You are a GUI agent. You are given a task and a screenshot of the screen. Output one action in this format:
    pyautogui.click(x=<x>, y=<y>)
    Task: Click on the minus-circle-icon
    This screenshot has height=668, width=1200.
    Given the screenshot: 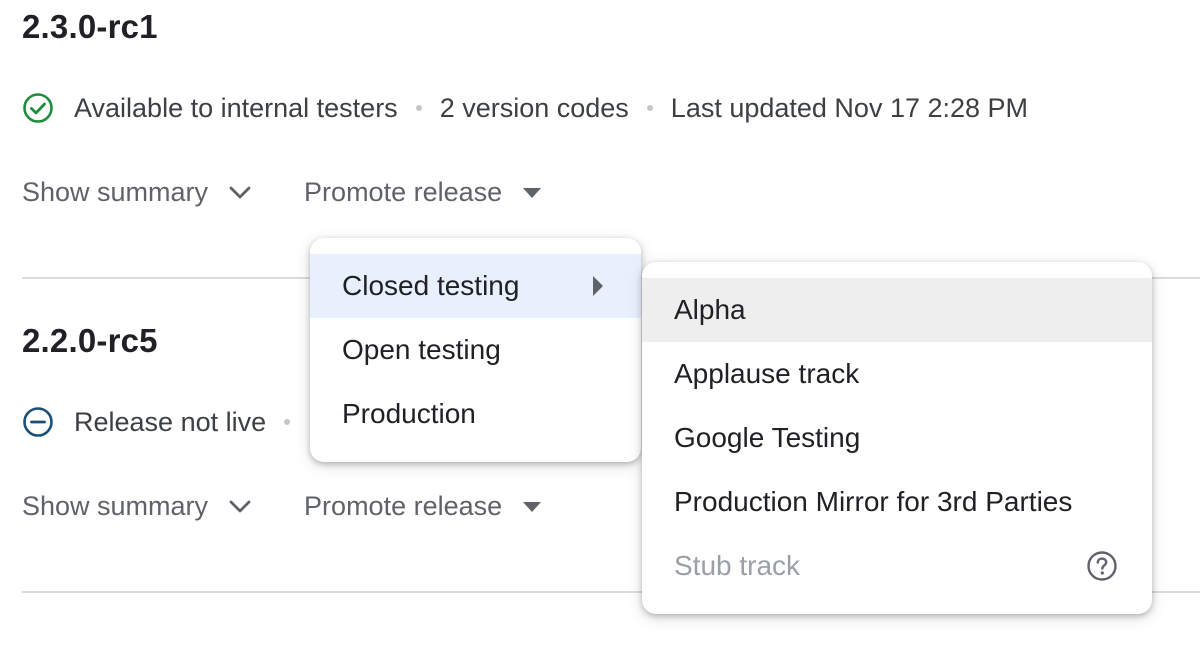 What is the action you would take?
    pyautogui.click(x=38, y=422)
    